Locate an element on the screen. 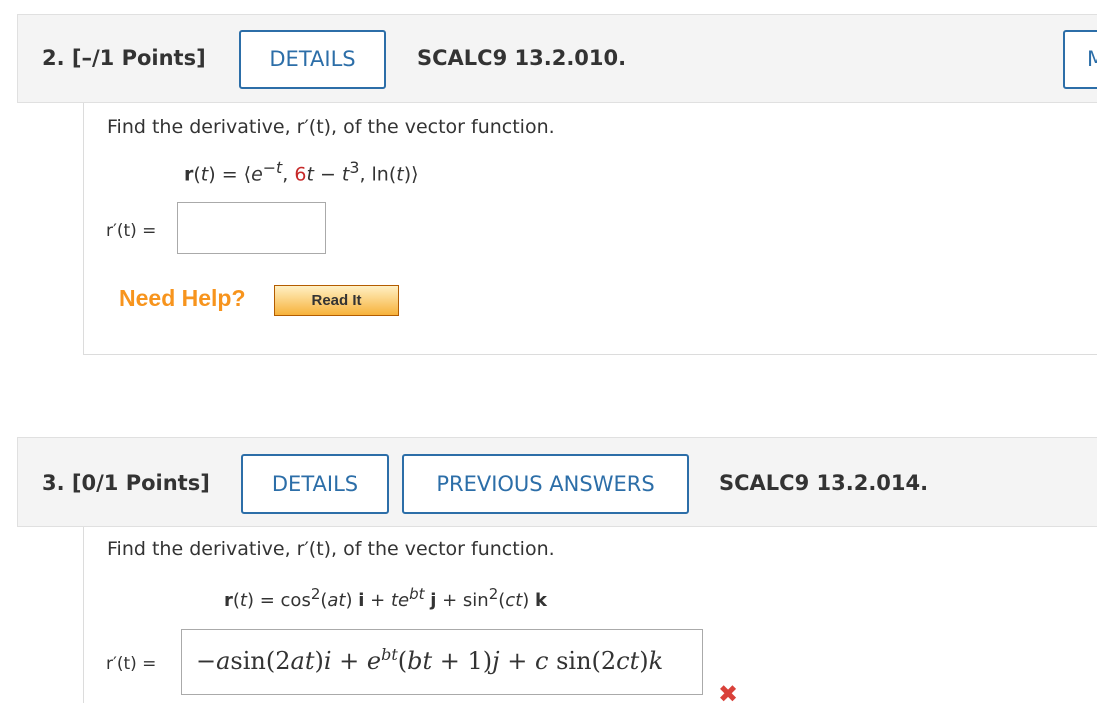  question-3-answer-value: −asin(2at)i + ebt(bt + 1)j + c sin(2ct)k is located at coordinates (430, 660).